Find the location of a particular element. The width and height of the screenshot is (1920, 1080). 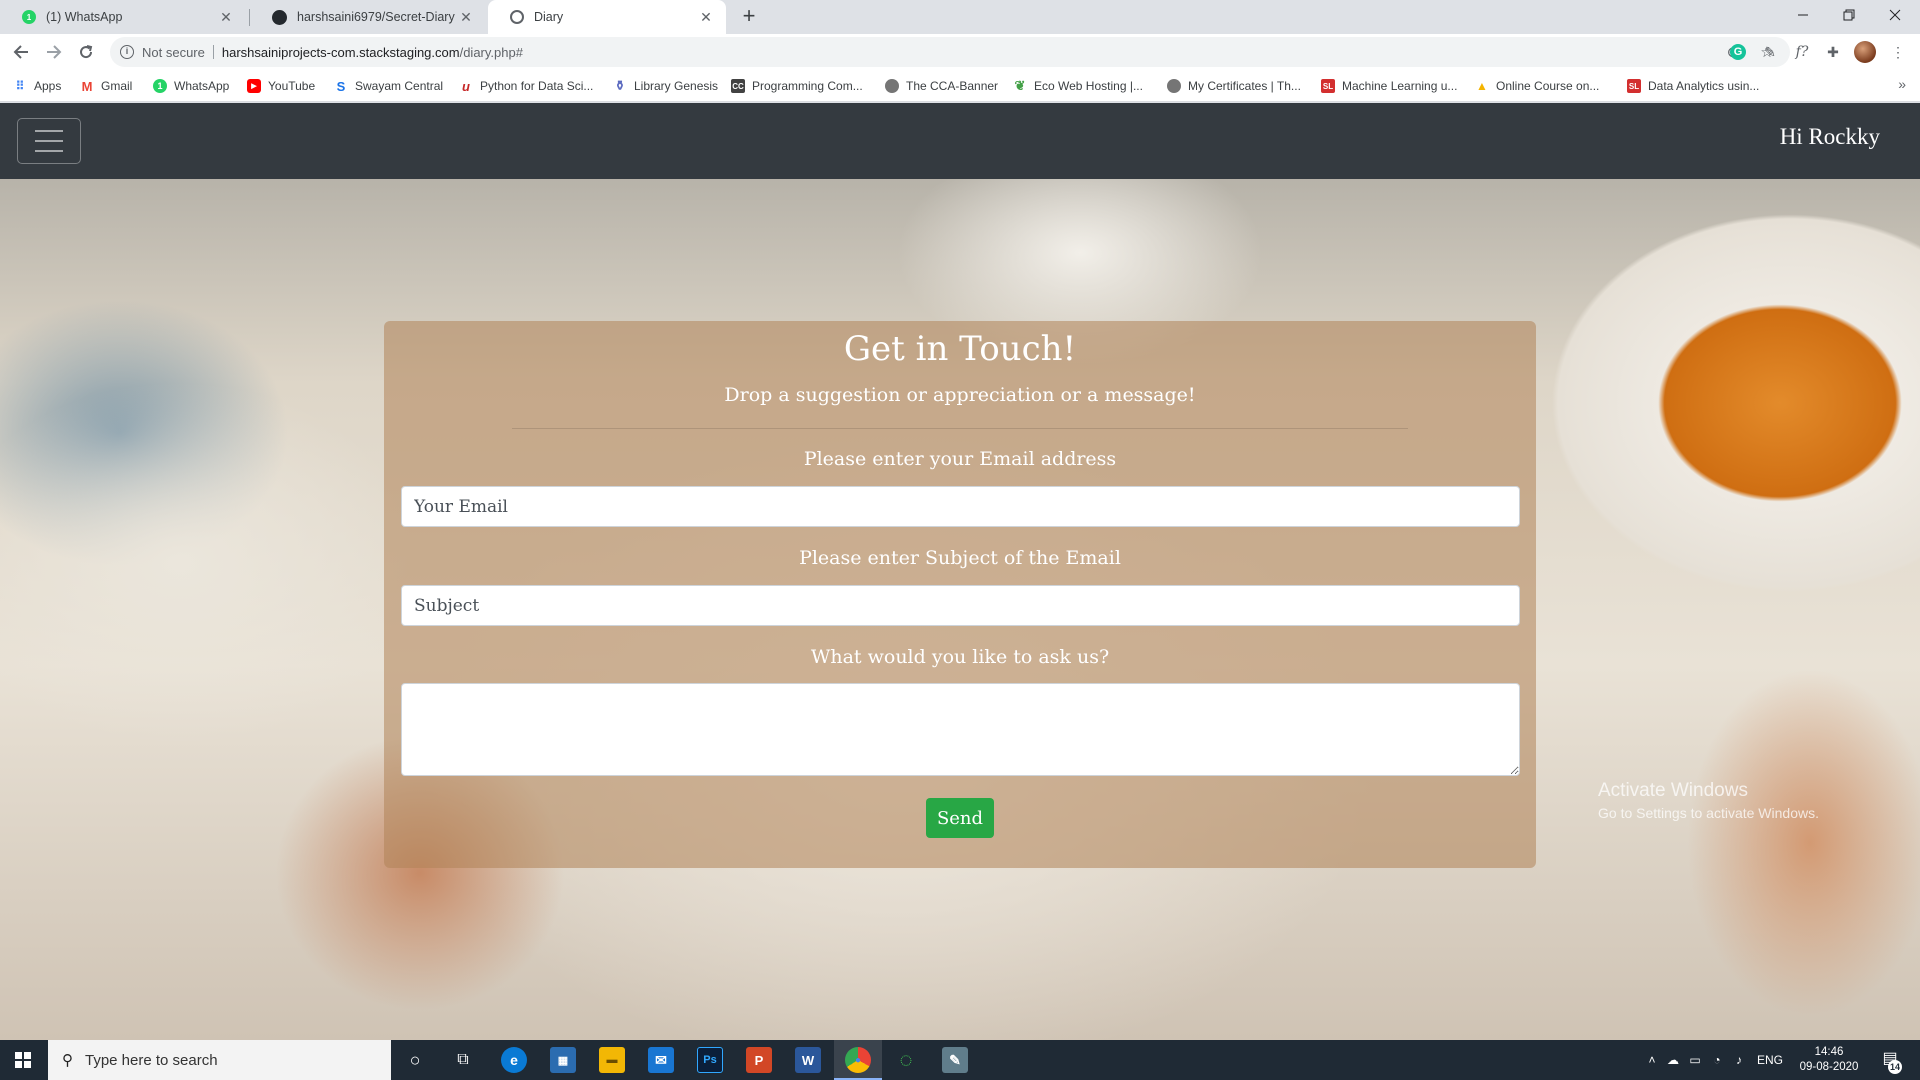

tab-github: harshsaini6979/Secret-Diary ✕ is located at coordinates (368, 17).